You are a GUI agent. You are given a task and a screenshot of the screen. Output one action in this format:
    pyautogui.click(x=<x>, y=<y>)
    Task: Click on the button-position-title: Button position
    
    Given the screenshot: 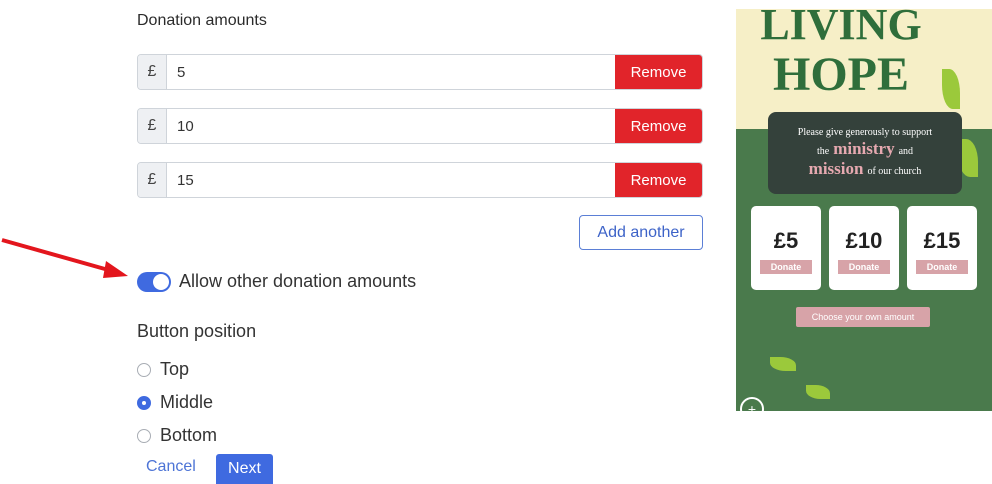 What is the action you would take?
    pyautogui.click(x=197, y=331)
    